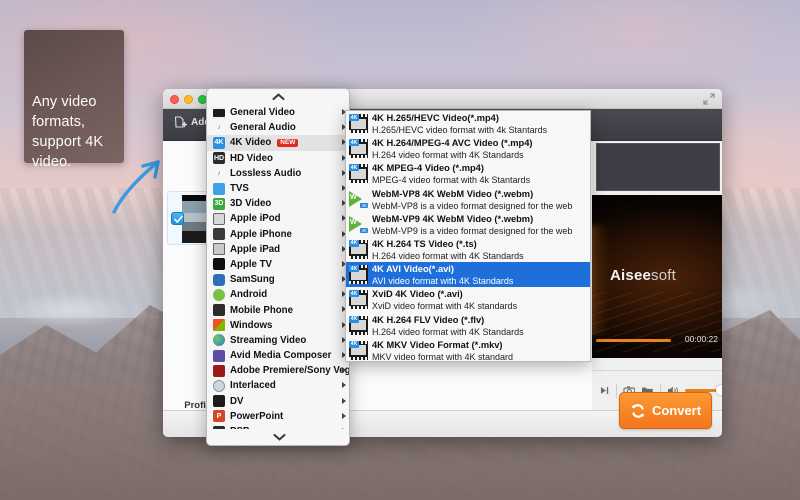 Image resolution: width=800 pixels, height=500 pixels. Describe the element at coordinates (219, 416) in the screenshot. I see `powerpoint-icon: P` at that location.